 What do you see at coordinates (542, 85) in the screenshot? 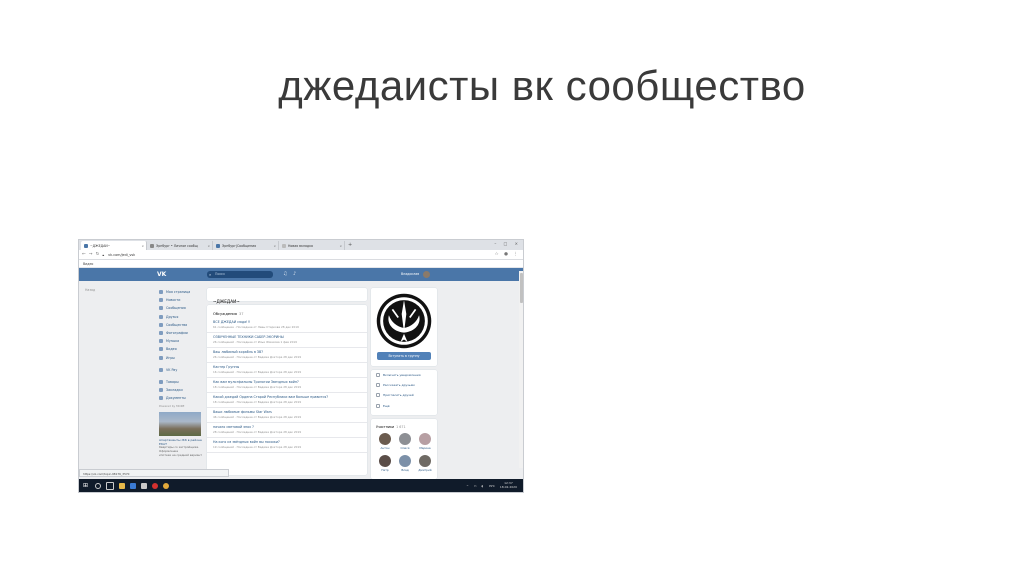
I see `slide-title: джедаисты вк сообщество` at bounding box center [542, 85].